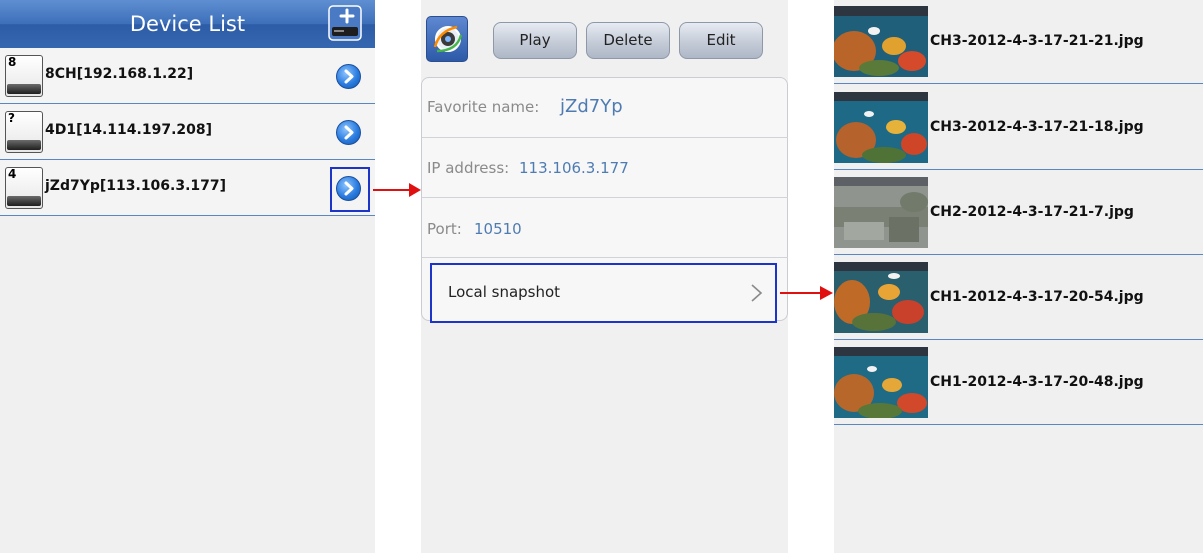 The image size is (1203, 553). I want to click on favorite-name-value: jZd7Yp, so click(591, 106).